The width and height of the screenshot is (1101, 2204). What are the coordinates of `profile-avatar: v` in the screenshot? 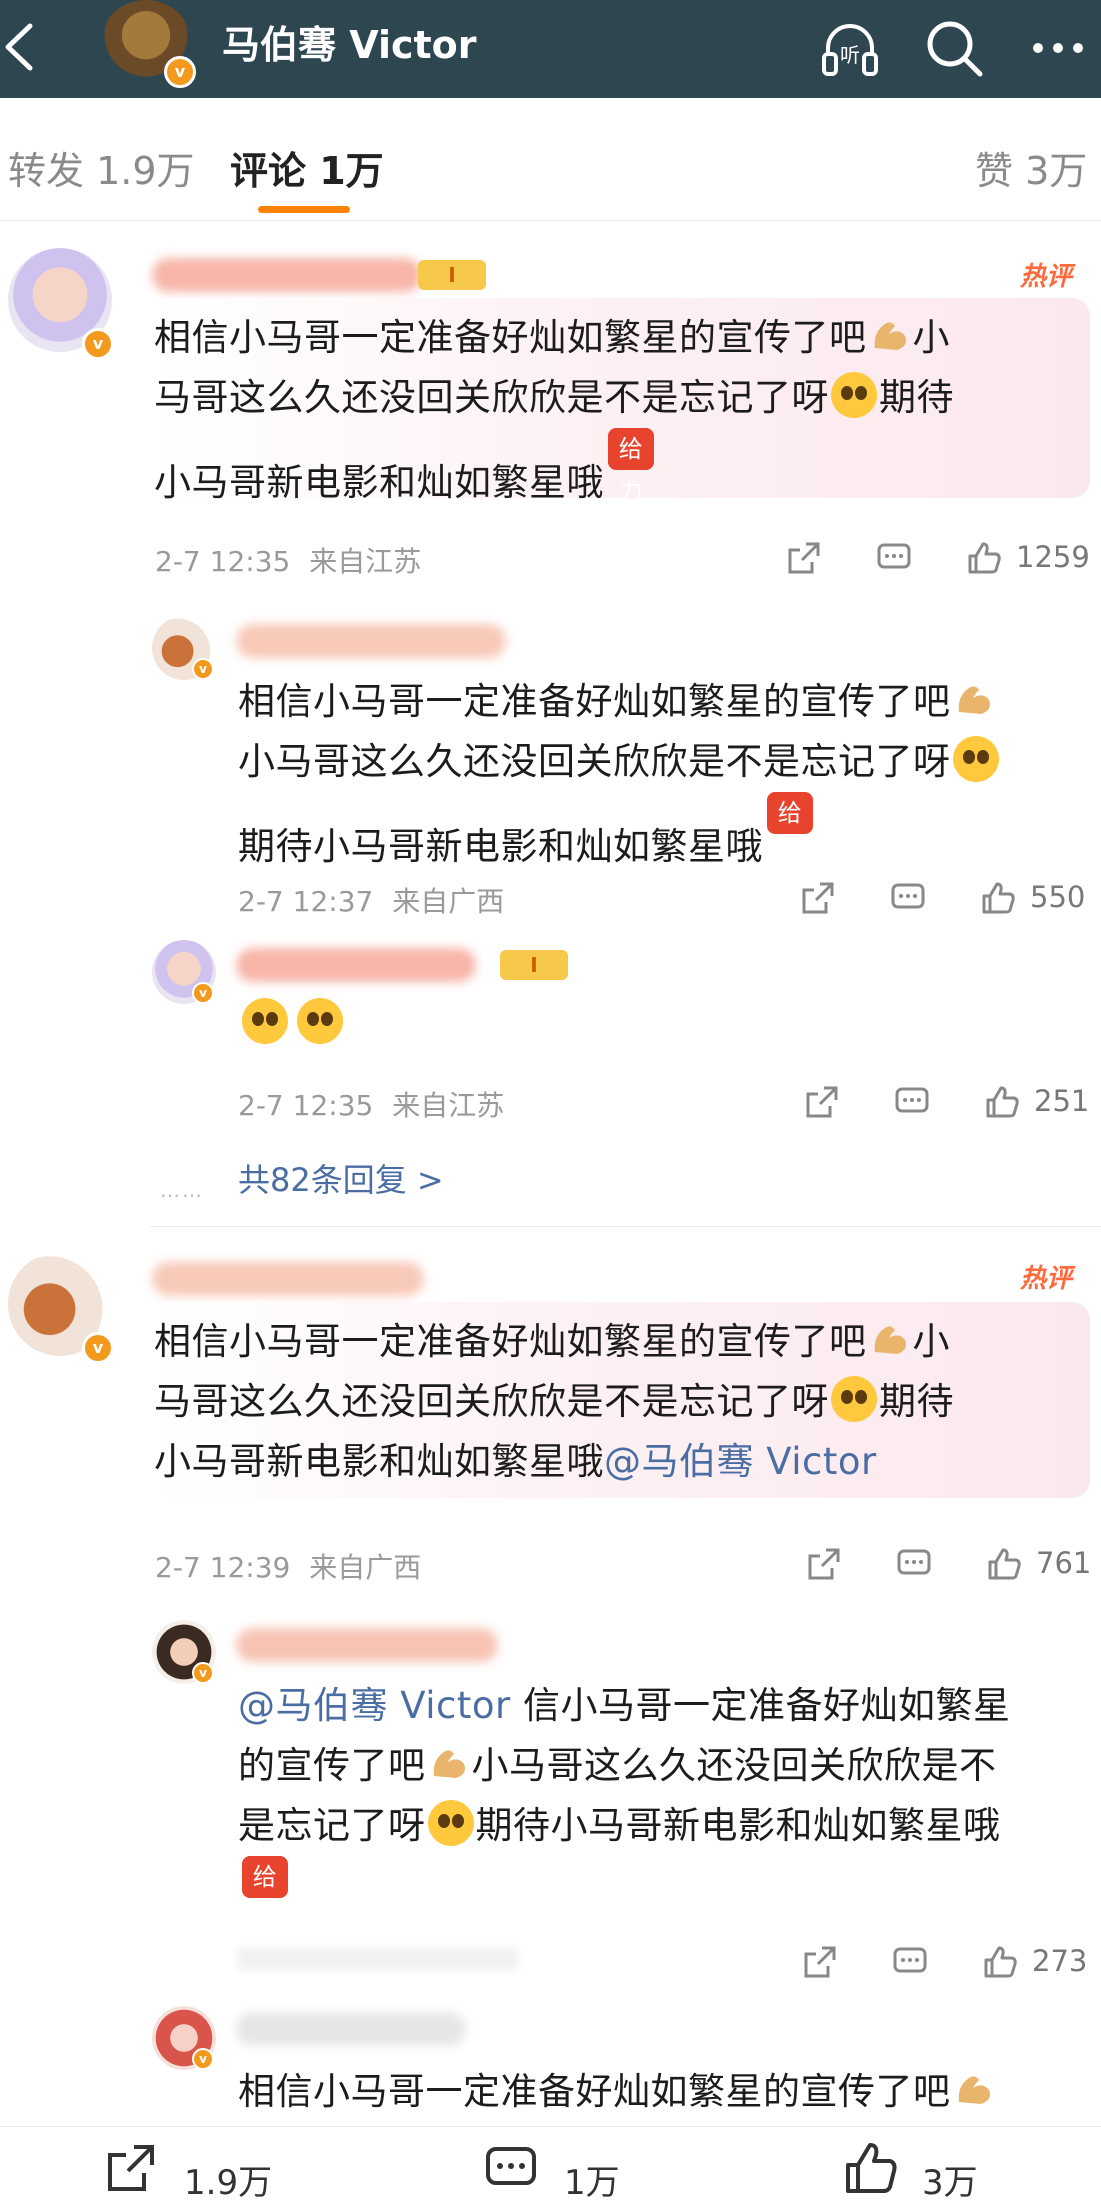 It's located at (148, 44).